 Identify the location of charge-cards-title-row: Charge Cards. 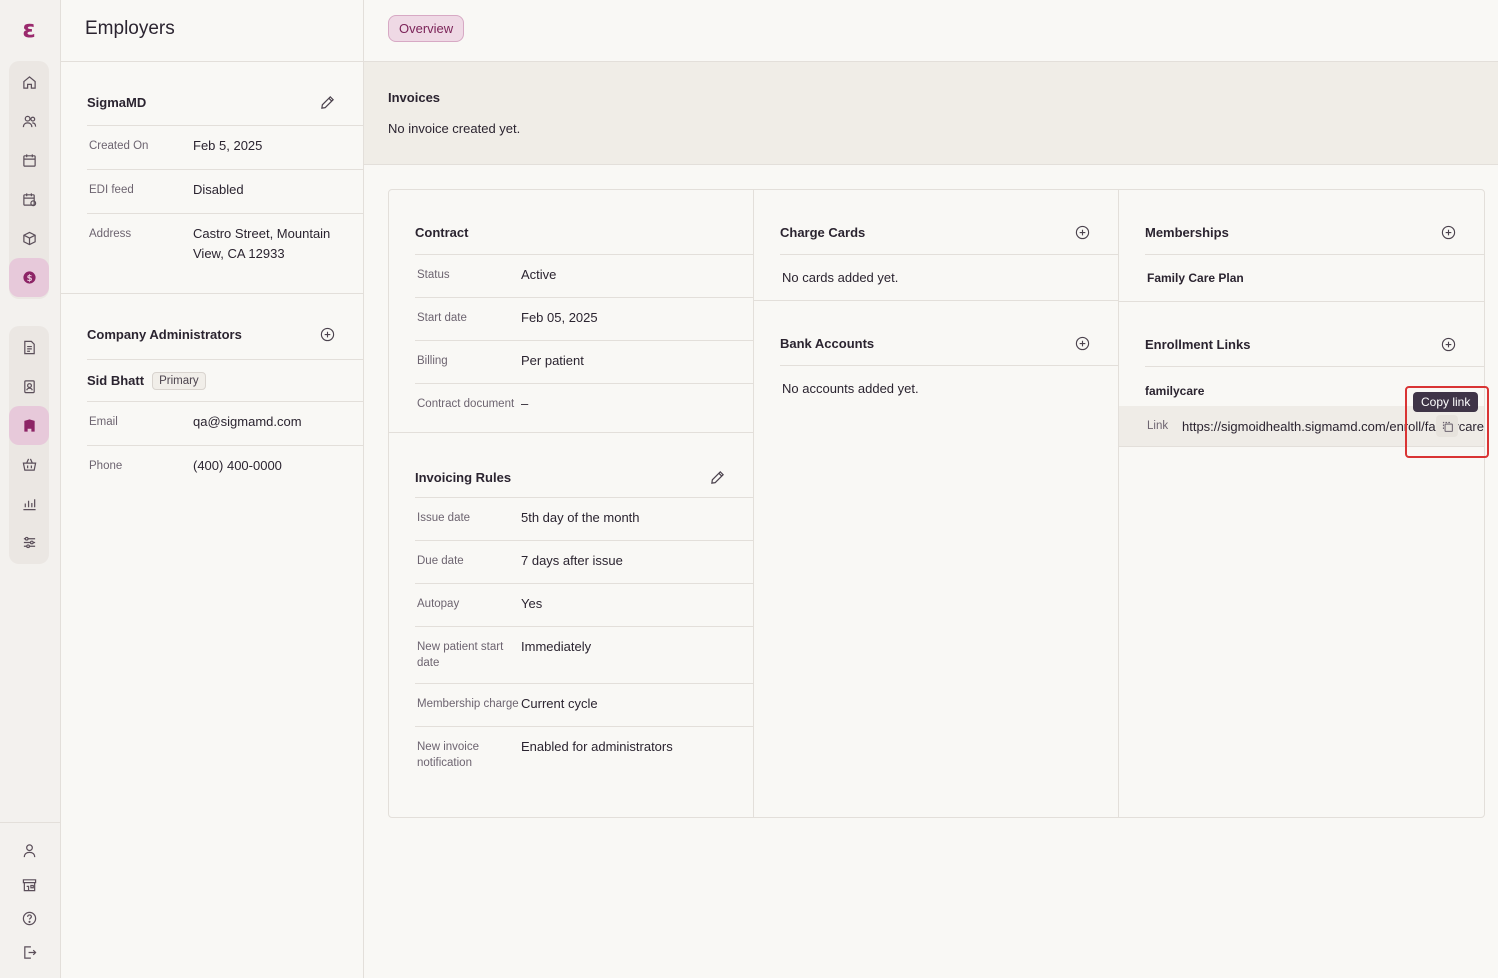
(949, 222).